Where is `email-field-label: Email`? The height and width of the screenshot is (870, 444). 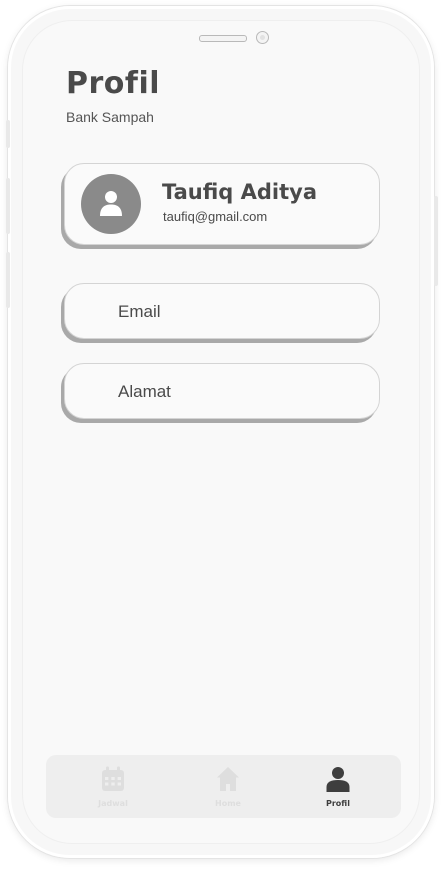
email-field-label: Email is located at coordinates (139, 311).